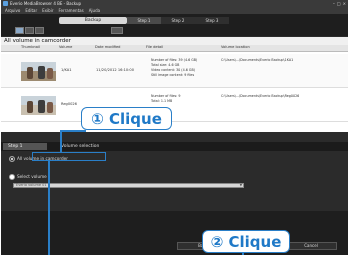 Image resolution: width=349 pixels, height=255 pixels. What do you see at coordinates (334, 3) in the screenshot?
I see `minimize-button: –` at bounding box center [334, 3].